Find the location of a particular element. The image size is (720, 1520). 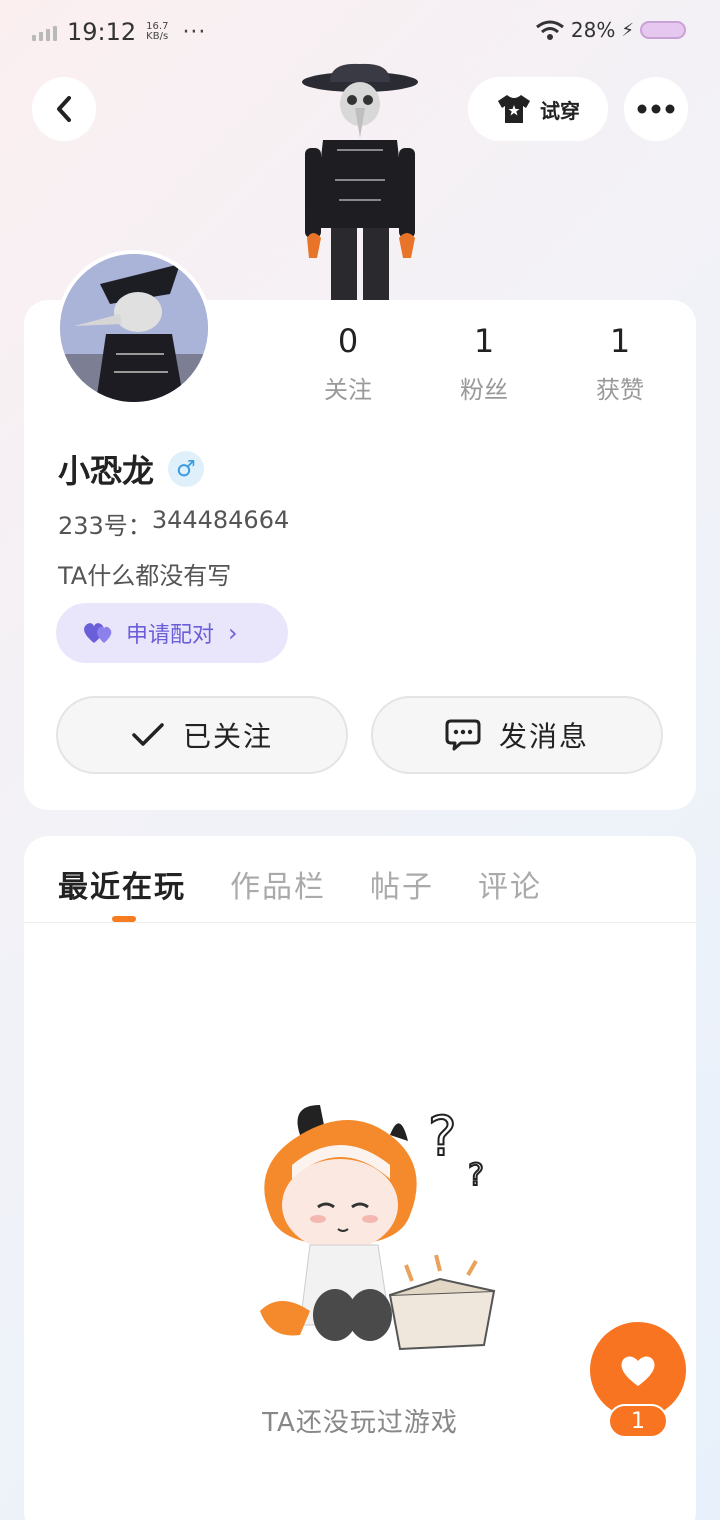

wifi-icon is located at coordinates (549, 30).